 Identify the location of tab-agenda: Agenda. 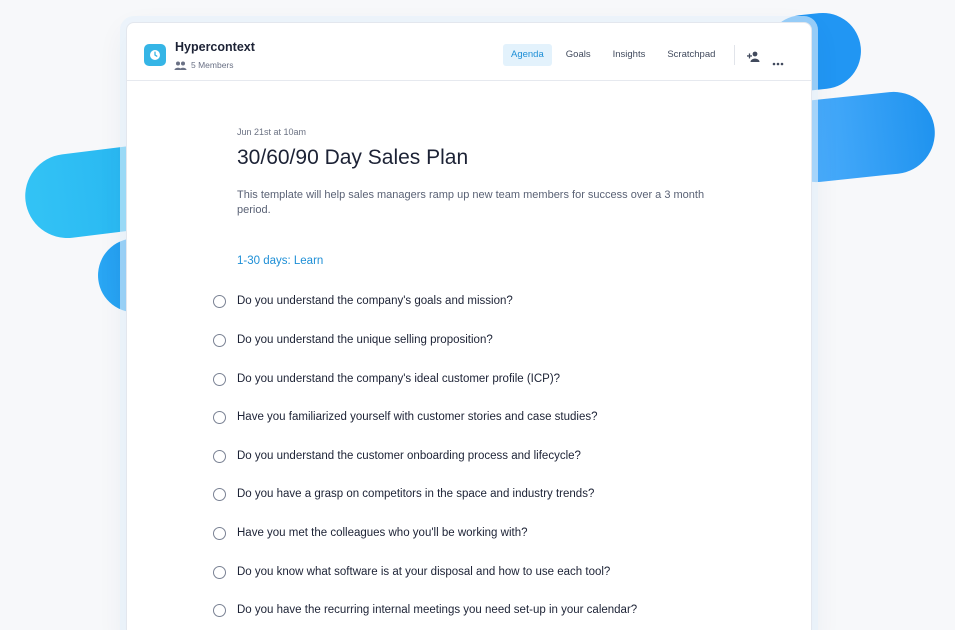
(527, 55).